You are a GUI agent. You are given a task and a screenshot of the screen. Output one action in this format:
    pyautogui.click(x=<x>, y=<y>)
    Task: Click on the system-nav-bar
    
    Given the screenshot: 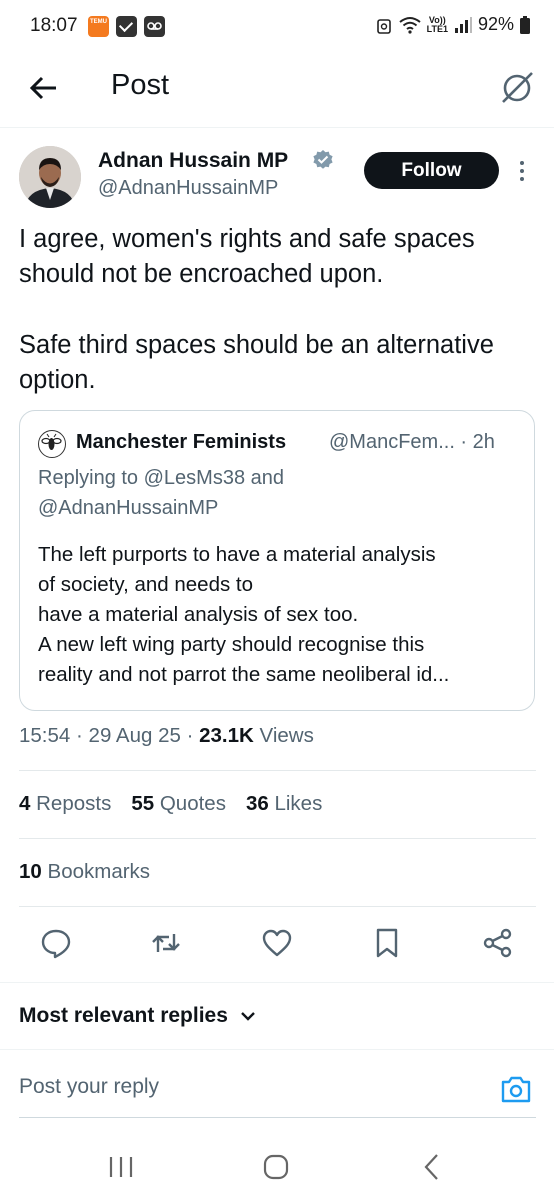 What is the action you would take?
    pyautogui.click(x=277, y=1165)
    